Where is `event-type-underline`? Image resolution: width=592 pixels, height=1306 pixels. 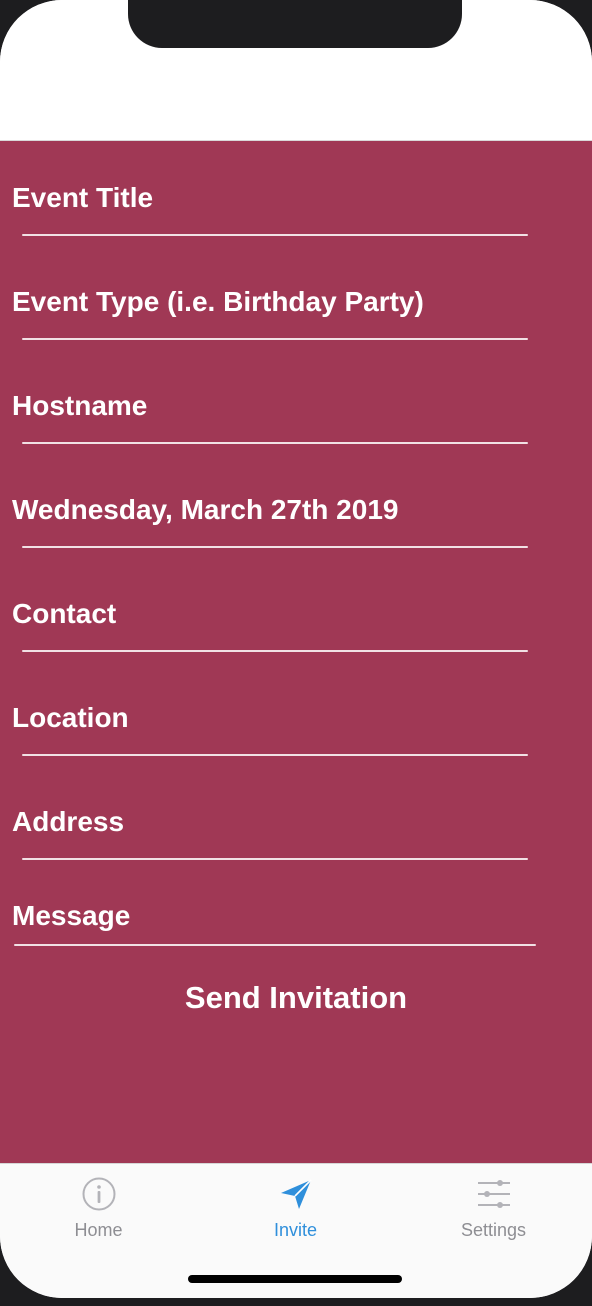 event-type-underline is located at coordinates (275, 339).